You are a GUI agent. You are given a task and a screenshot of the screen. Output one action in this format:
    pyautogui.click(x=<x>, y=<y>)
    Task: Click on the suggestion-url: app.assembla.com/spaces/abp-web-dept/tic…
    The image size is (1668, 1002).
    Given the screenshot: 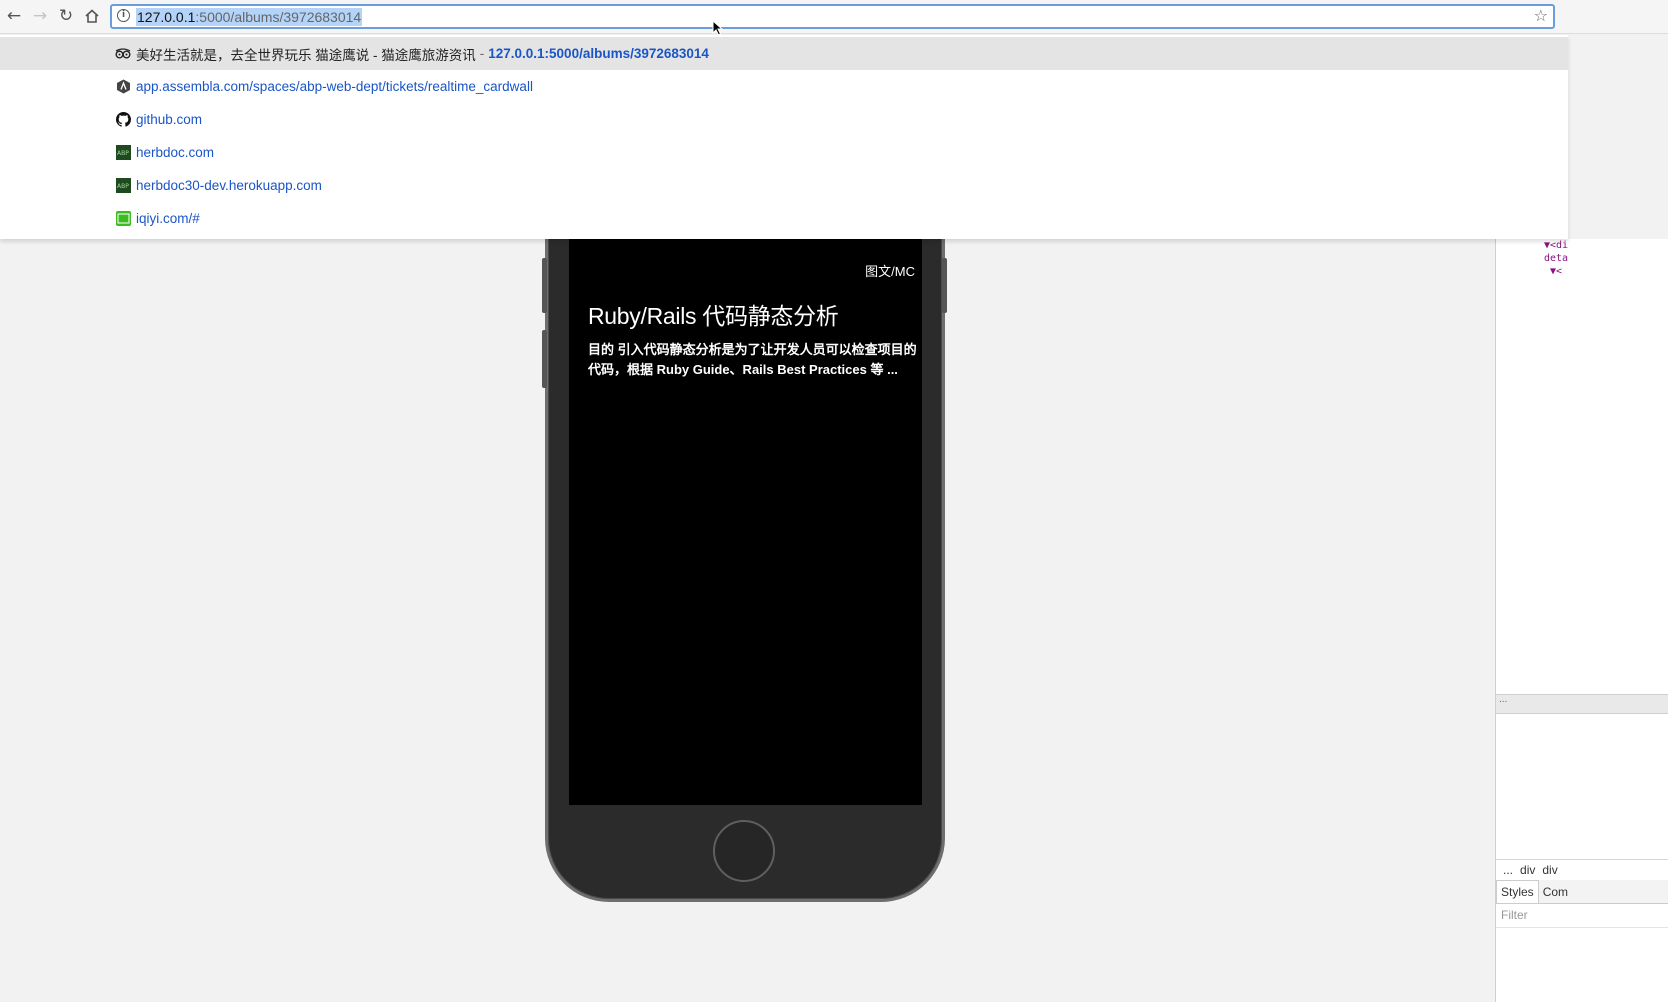 What is the action you would take?
    pyautogui.click(x=334, y=86)
    